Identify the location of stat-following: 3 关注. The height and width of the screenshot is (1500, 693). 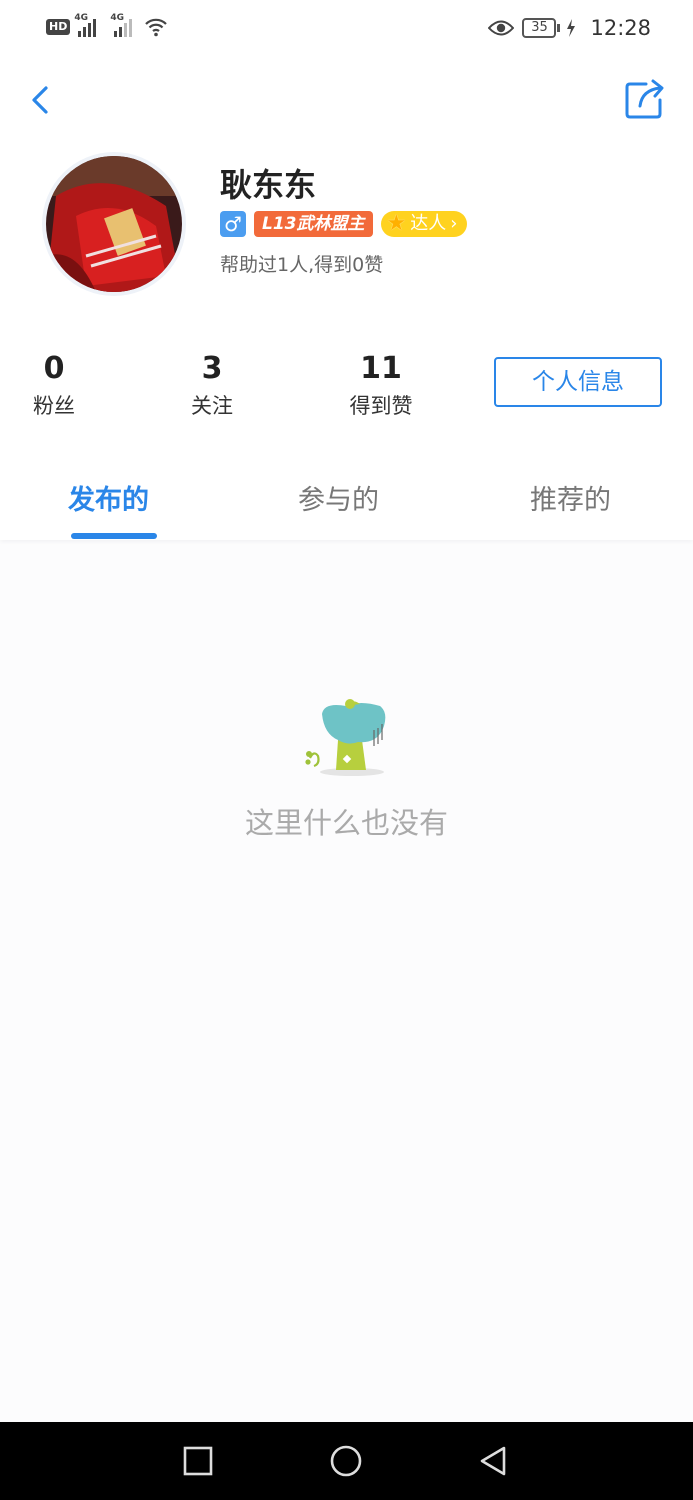
(212, 385).